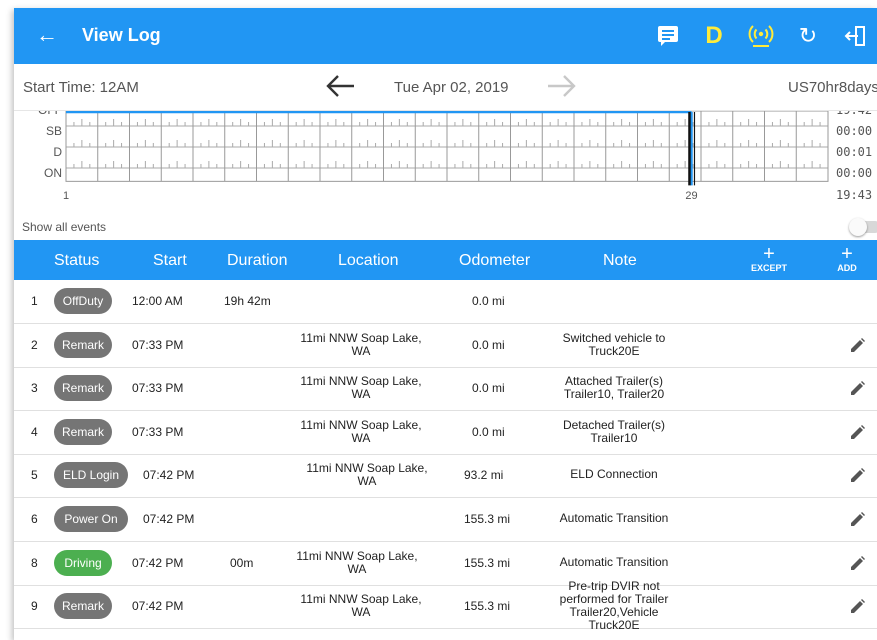 The width and height of the screenshot is (877, 640). What do you see at coordinates (620, 260) in the screenshot?
I see `header-note: Note` at bounding box center [620, 260].